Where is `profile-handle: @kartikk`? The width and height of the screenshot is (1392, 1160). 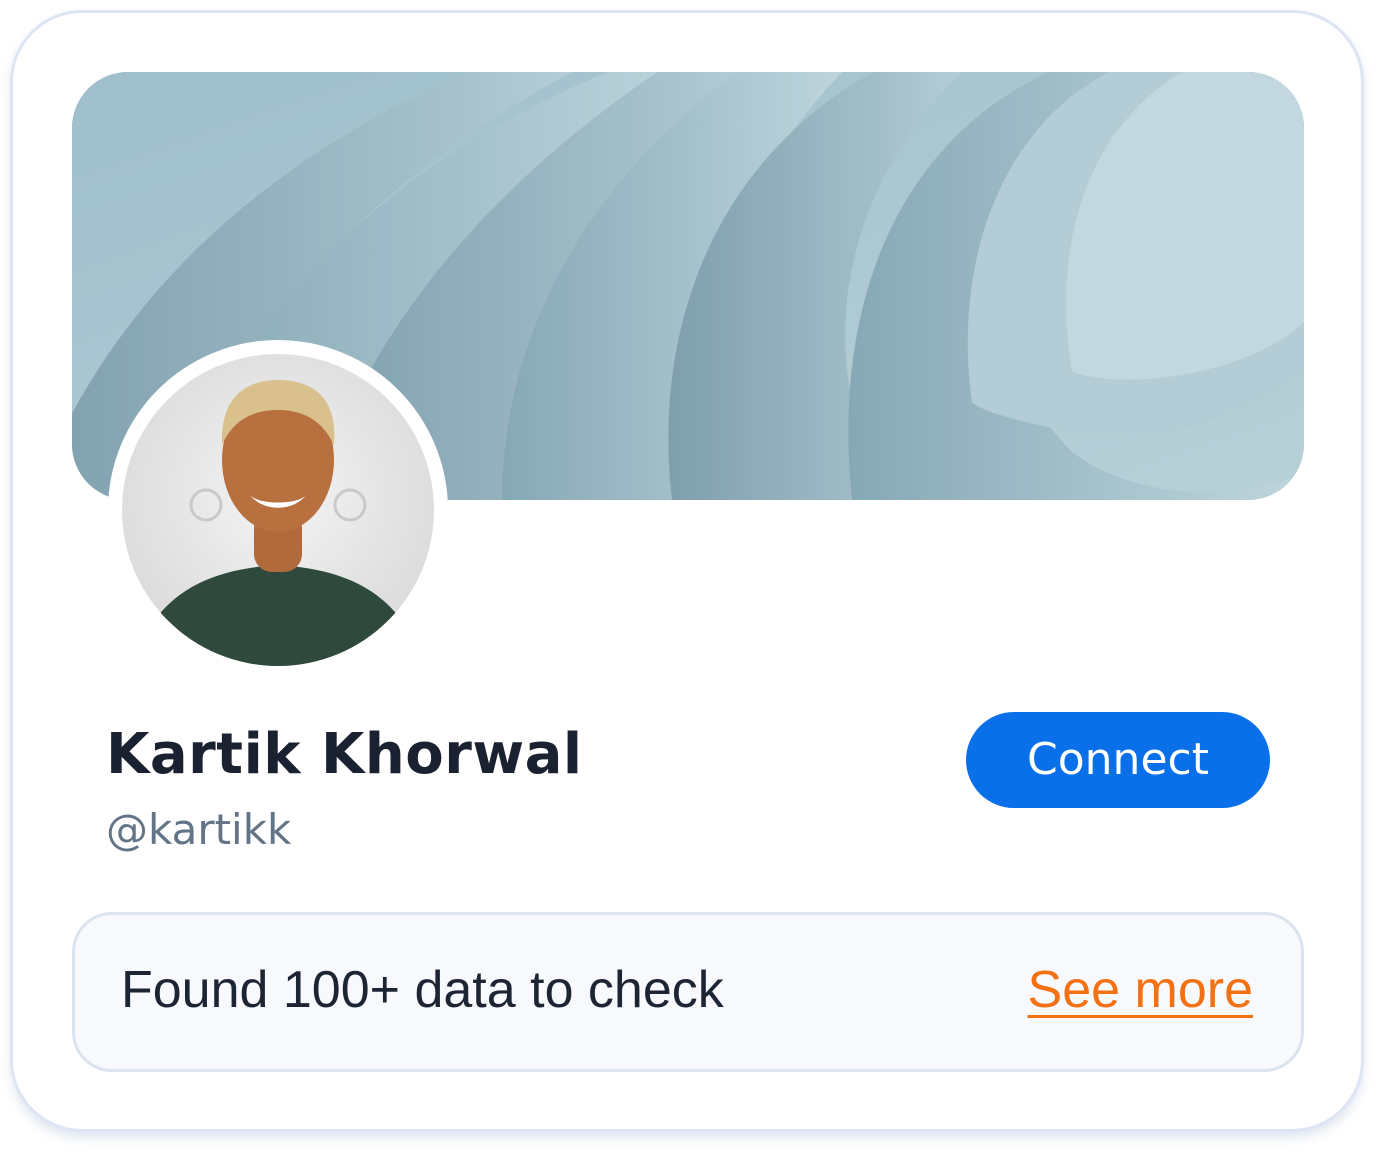
profile-handle: @kartikk is located at coordinates (199, 829).